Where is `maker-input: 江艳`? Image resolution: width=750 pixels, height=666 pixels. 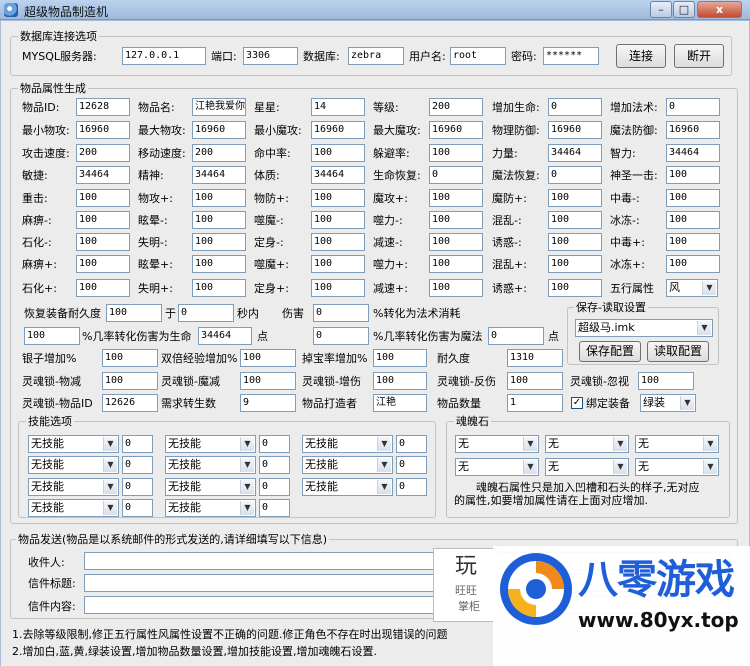 maker-input: 江艳 is located at coordinates (400, 403).